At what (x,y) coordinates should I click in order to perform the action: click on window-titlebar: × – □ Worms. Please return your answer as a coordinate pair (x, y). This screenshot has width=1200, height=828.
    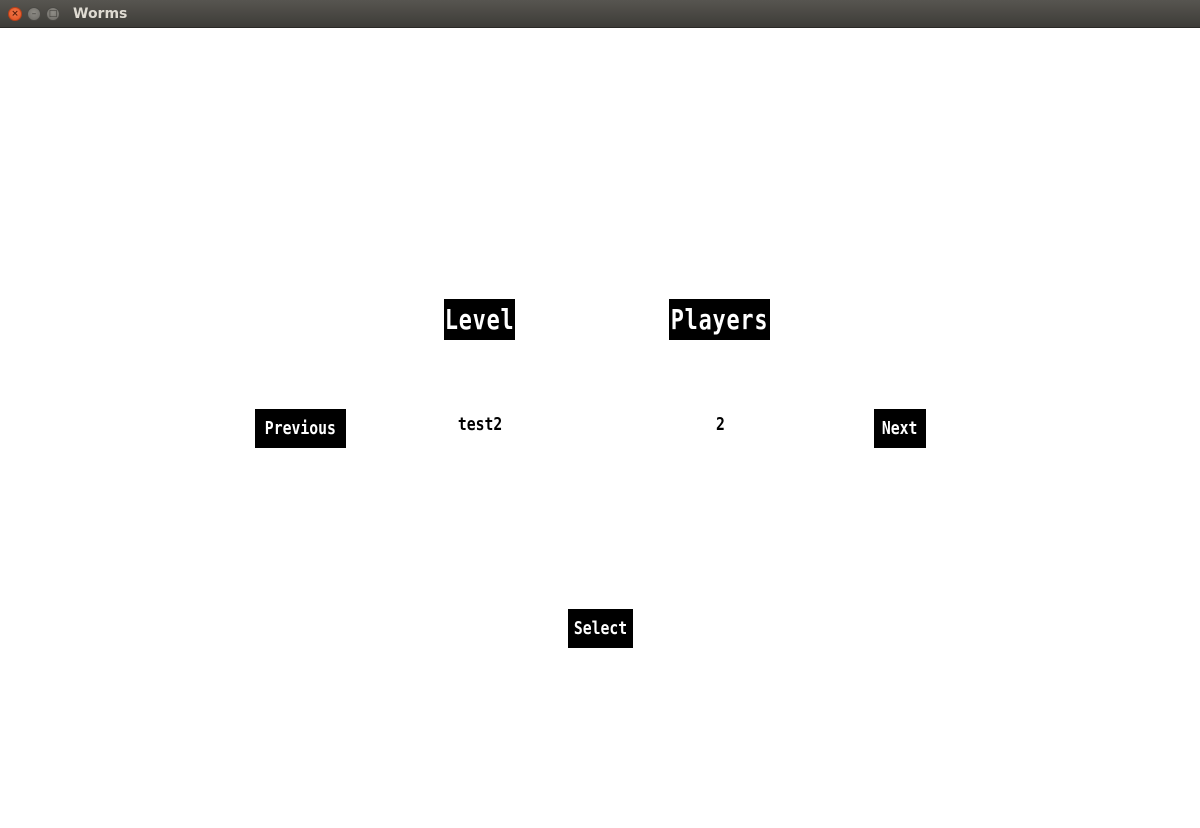
    Looking at the image, I should click on (600, 14).